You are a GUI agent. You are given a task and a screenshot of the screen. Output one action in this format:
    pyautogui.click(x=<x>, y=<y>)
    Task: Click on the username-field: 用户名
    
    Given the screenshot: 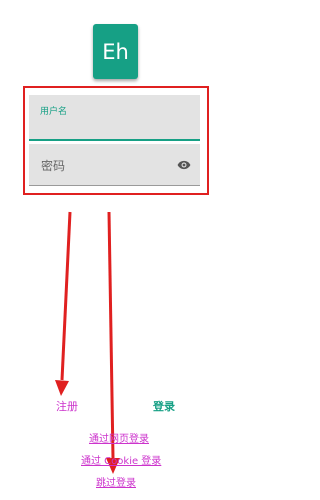 What is the action you would take?
    pyautogui.click(x=114, y=118)
    